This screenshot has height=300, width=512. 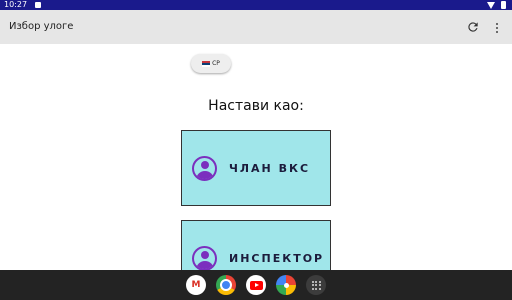 What do you see at coordinates (226, 285) in the screenshot?
I see `chrome-icon` at bounding box center [226, 285].